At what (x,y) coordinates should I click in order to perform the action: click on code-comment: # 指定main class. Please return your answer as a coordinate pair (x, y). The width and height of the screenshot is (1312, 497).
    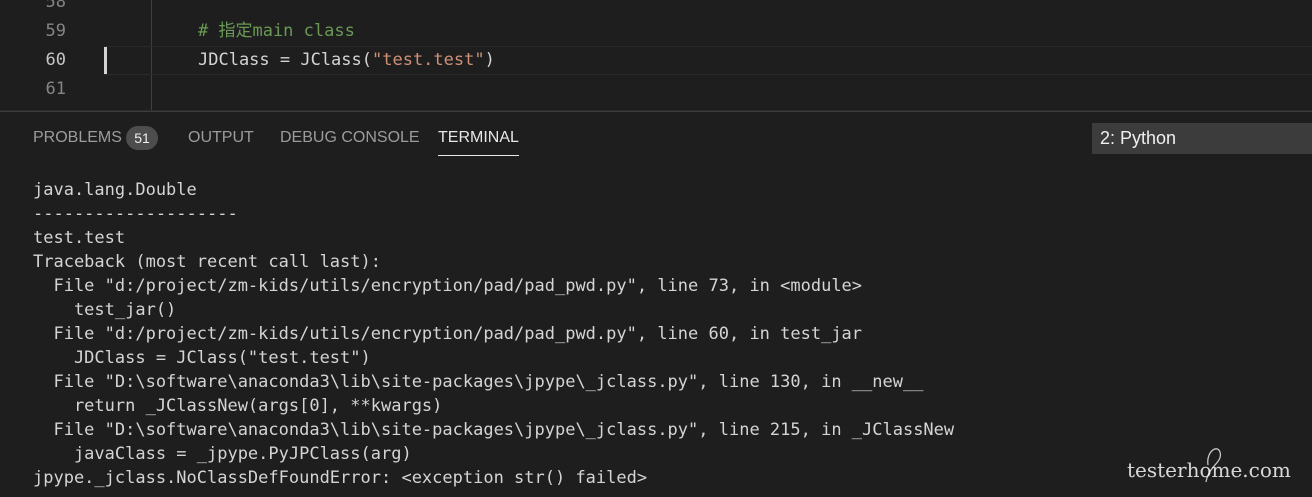
    Looking at the image, I should click on (276, 31).